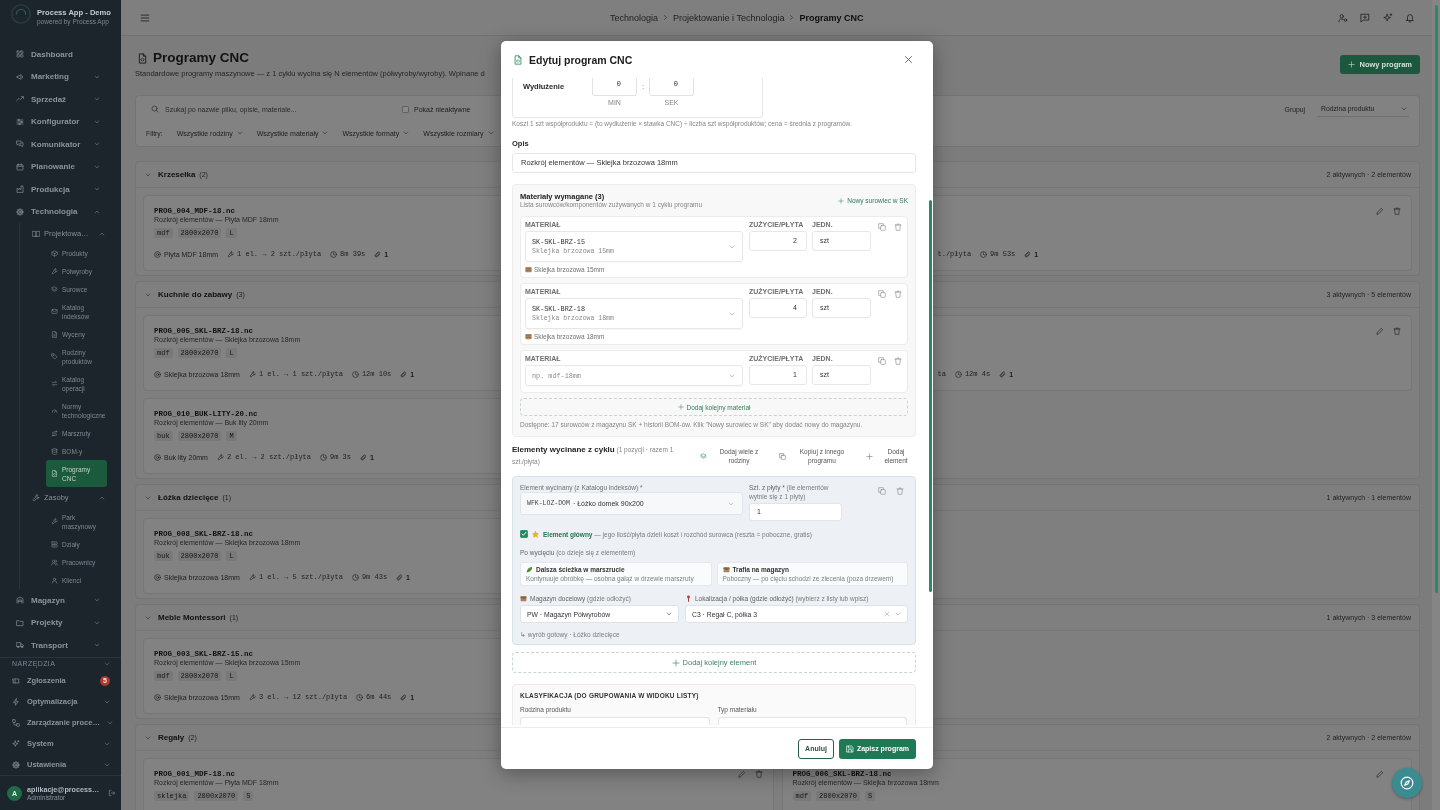 The image size is (1440, 810). I want to click on user-gear-icon, so click(1342, 17).